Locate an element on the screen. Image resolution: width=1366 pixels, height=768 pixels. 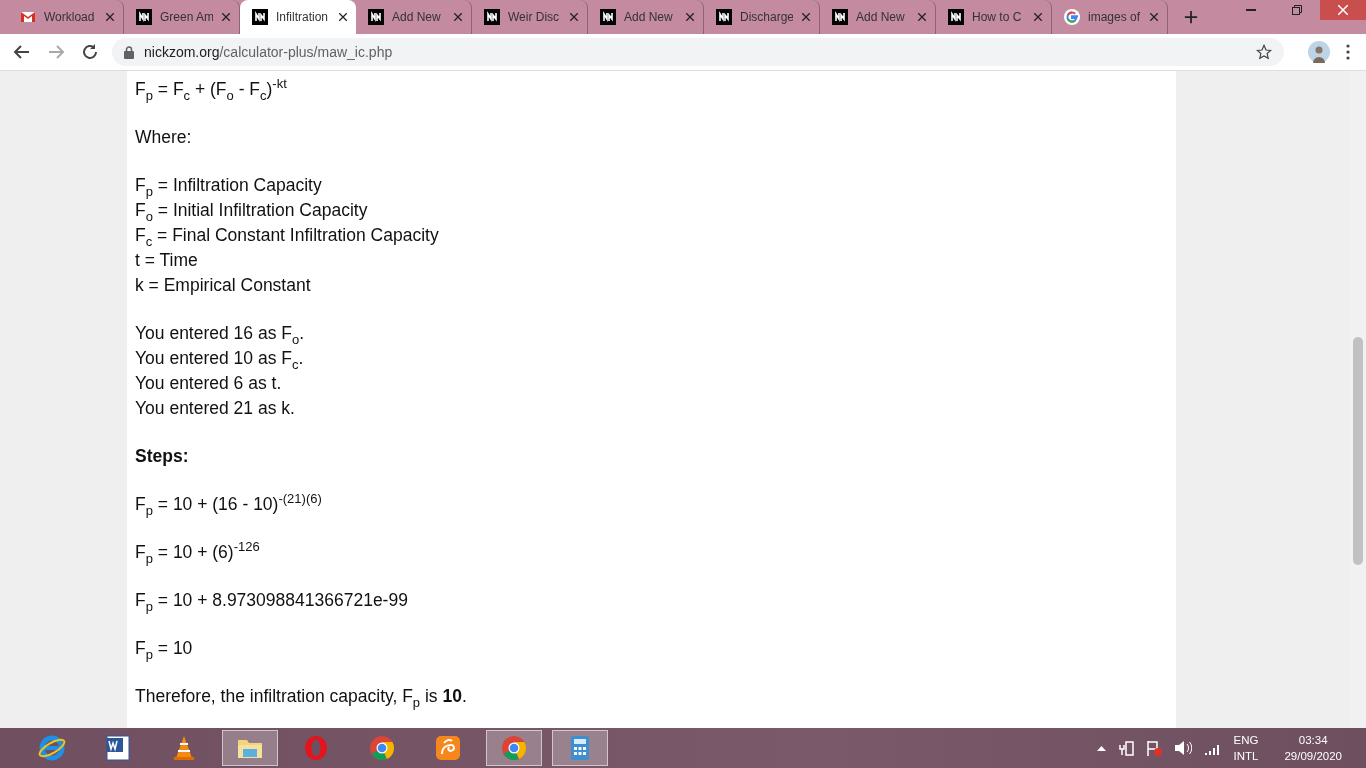
text-line: Therefore, the infiltration capacity, F$_{p}$ is 10. is located at coordinates (301, 697).